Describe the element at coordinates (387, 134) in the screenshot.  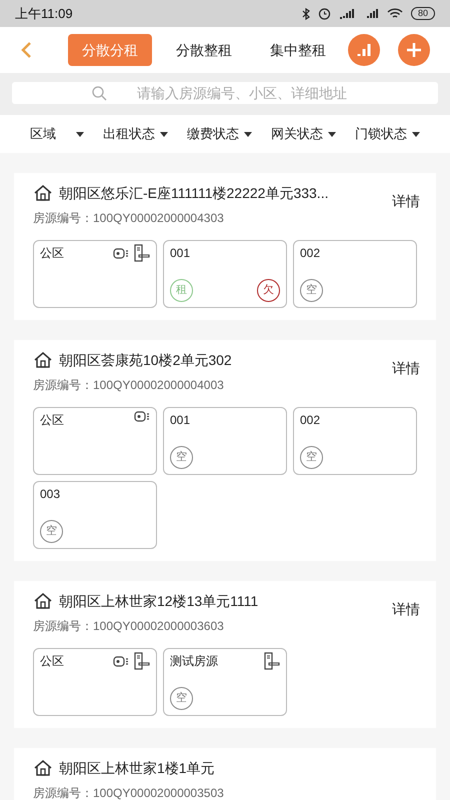
I see `filter-dropdown: 门锁状态` at that location.